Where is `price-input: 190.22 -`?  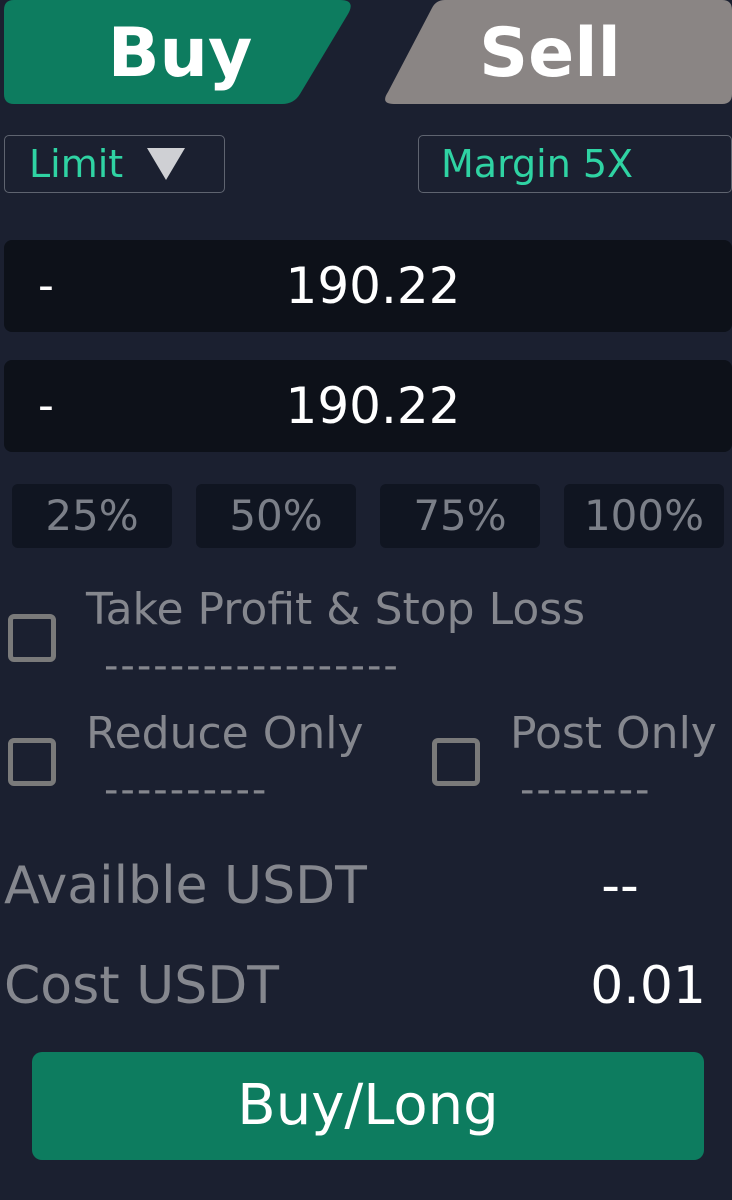
price-input: 190.22 - is located at coordinates (368, 286).